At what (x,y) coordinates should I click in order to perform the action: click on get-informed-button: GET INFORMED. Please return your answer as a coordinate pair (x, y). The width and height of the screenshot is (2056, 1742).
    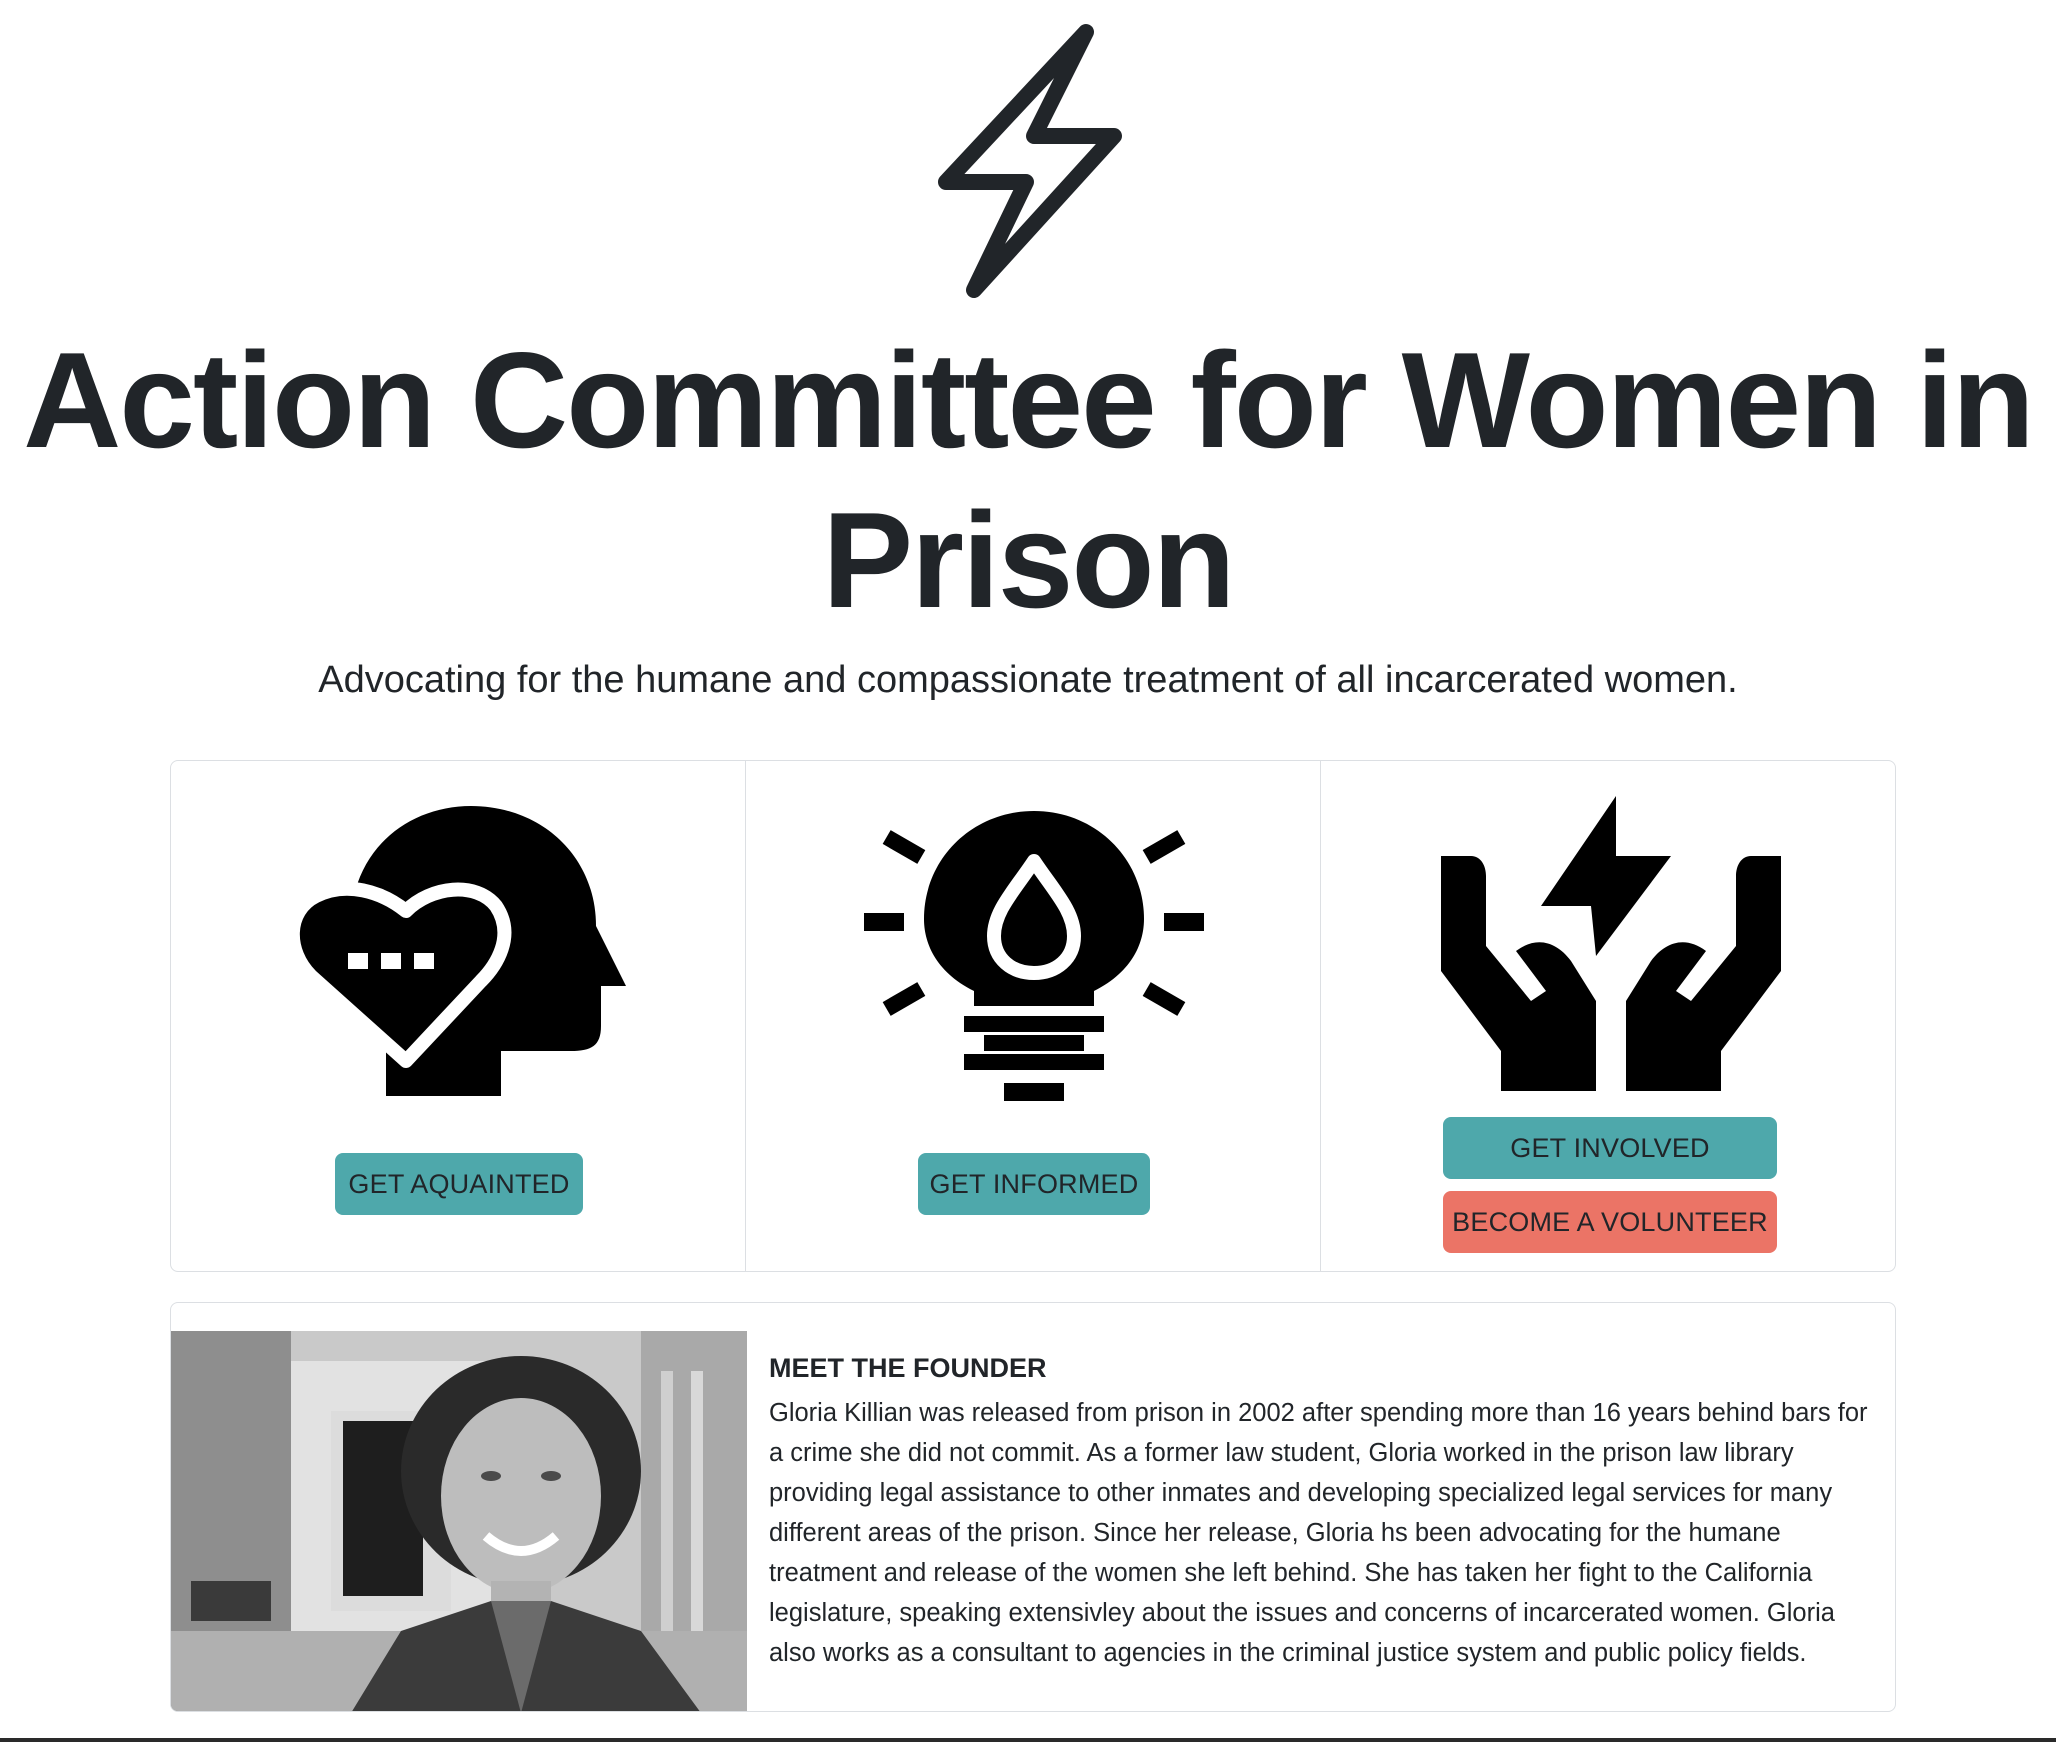
    Looking at the image, I should click on (1034, 1184).